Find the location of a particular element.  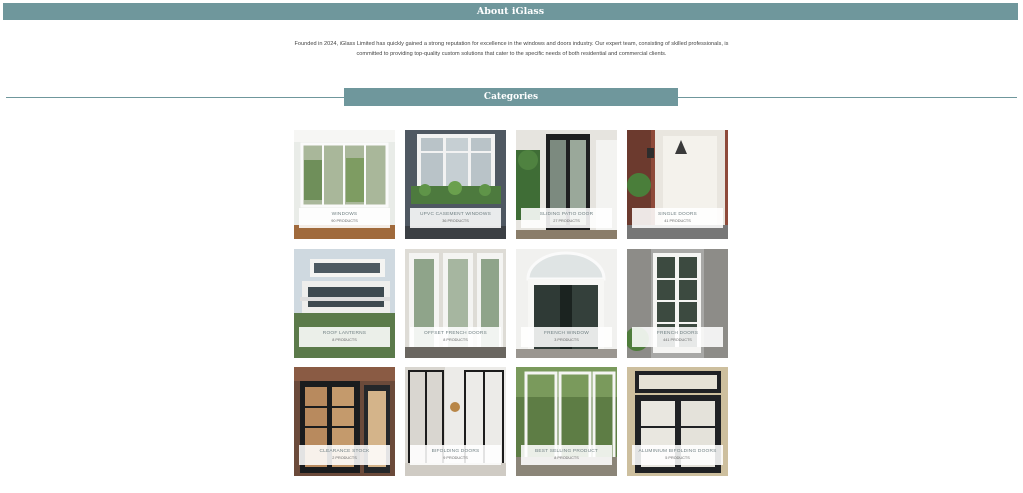

category-label: WINDOWS 90 PRODUCTS is located at coordinates (344, 218).